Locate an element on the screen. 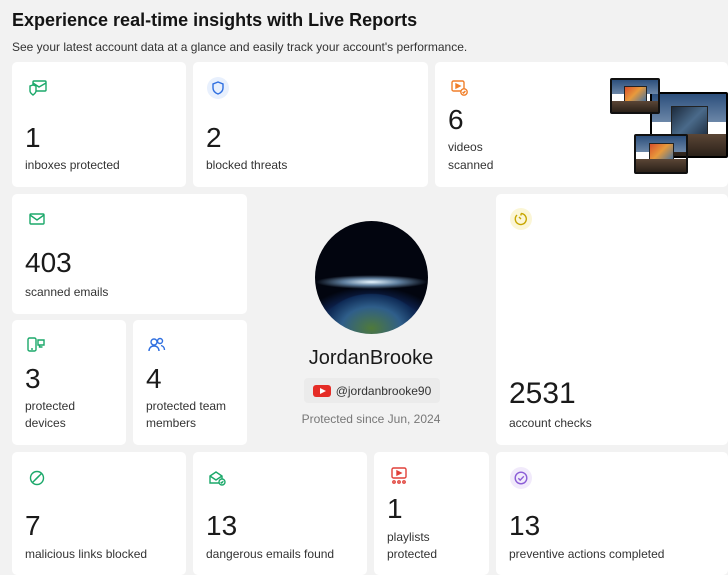 This screenshot has width=728, height=575. emails-value: 403 is located at coordinates (48, 262).